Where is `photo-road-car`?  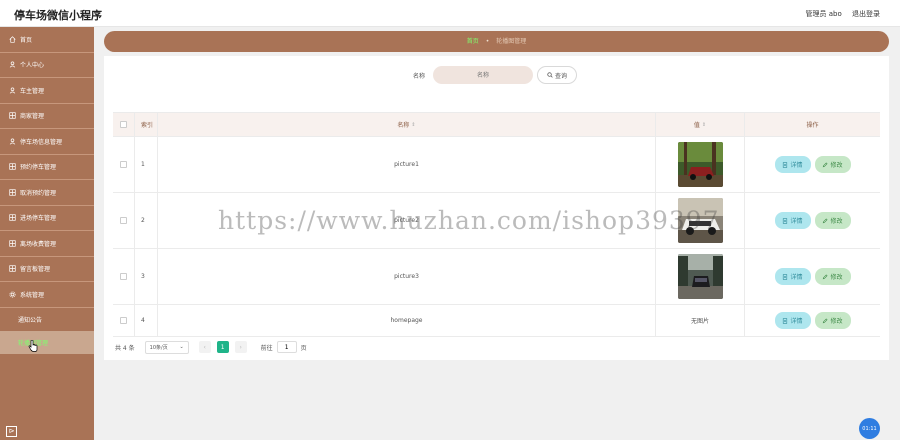 photo-road-car is located at coordinates (700, 276).